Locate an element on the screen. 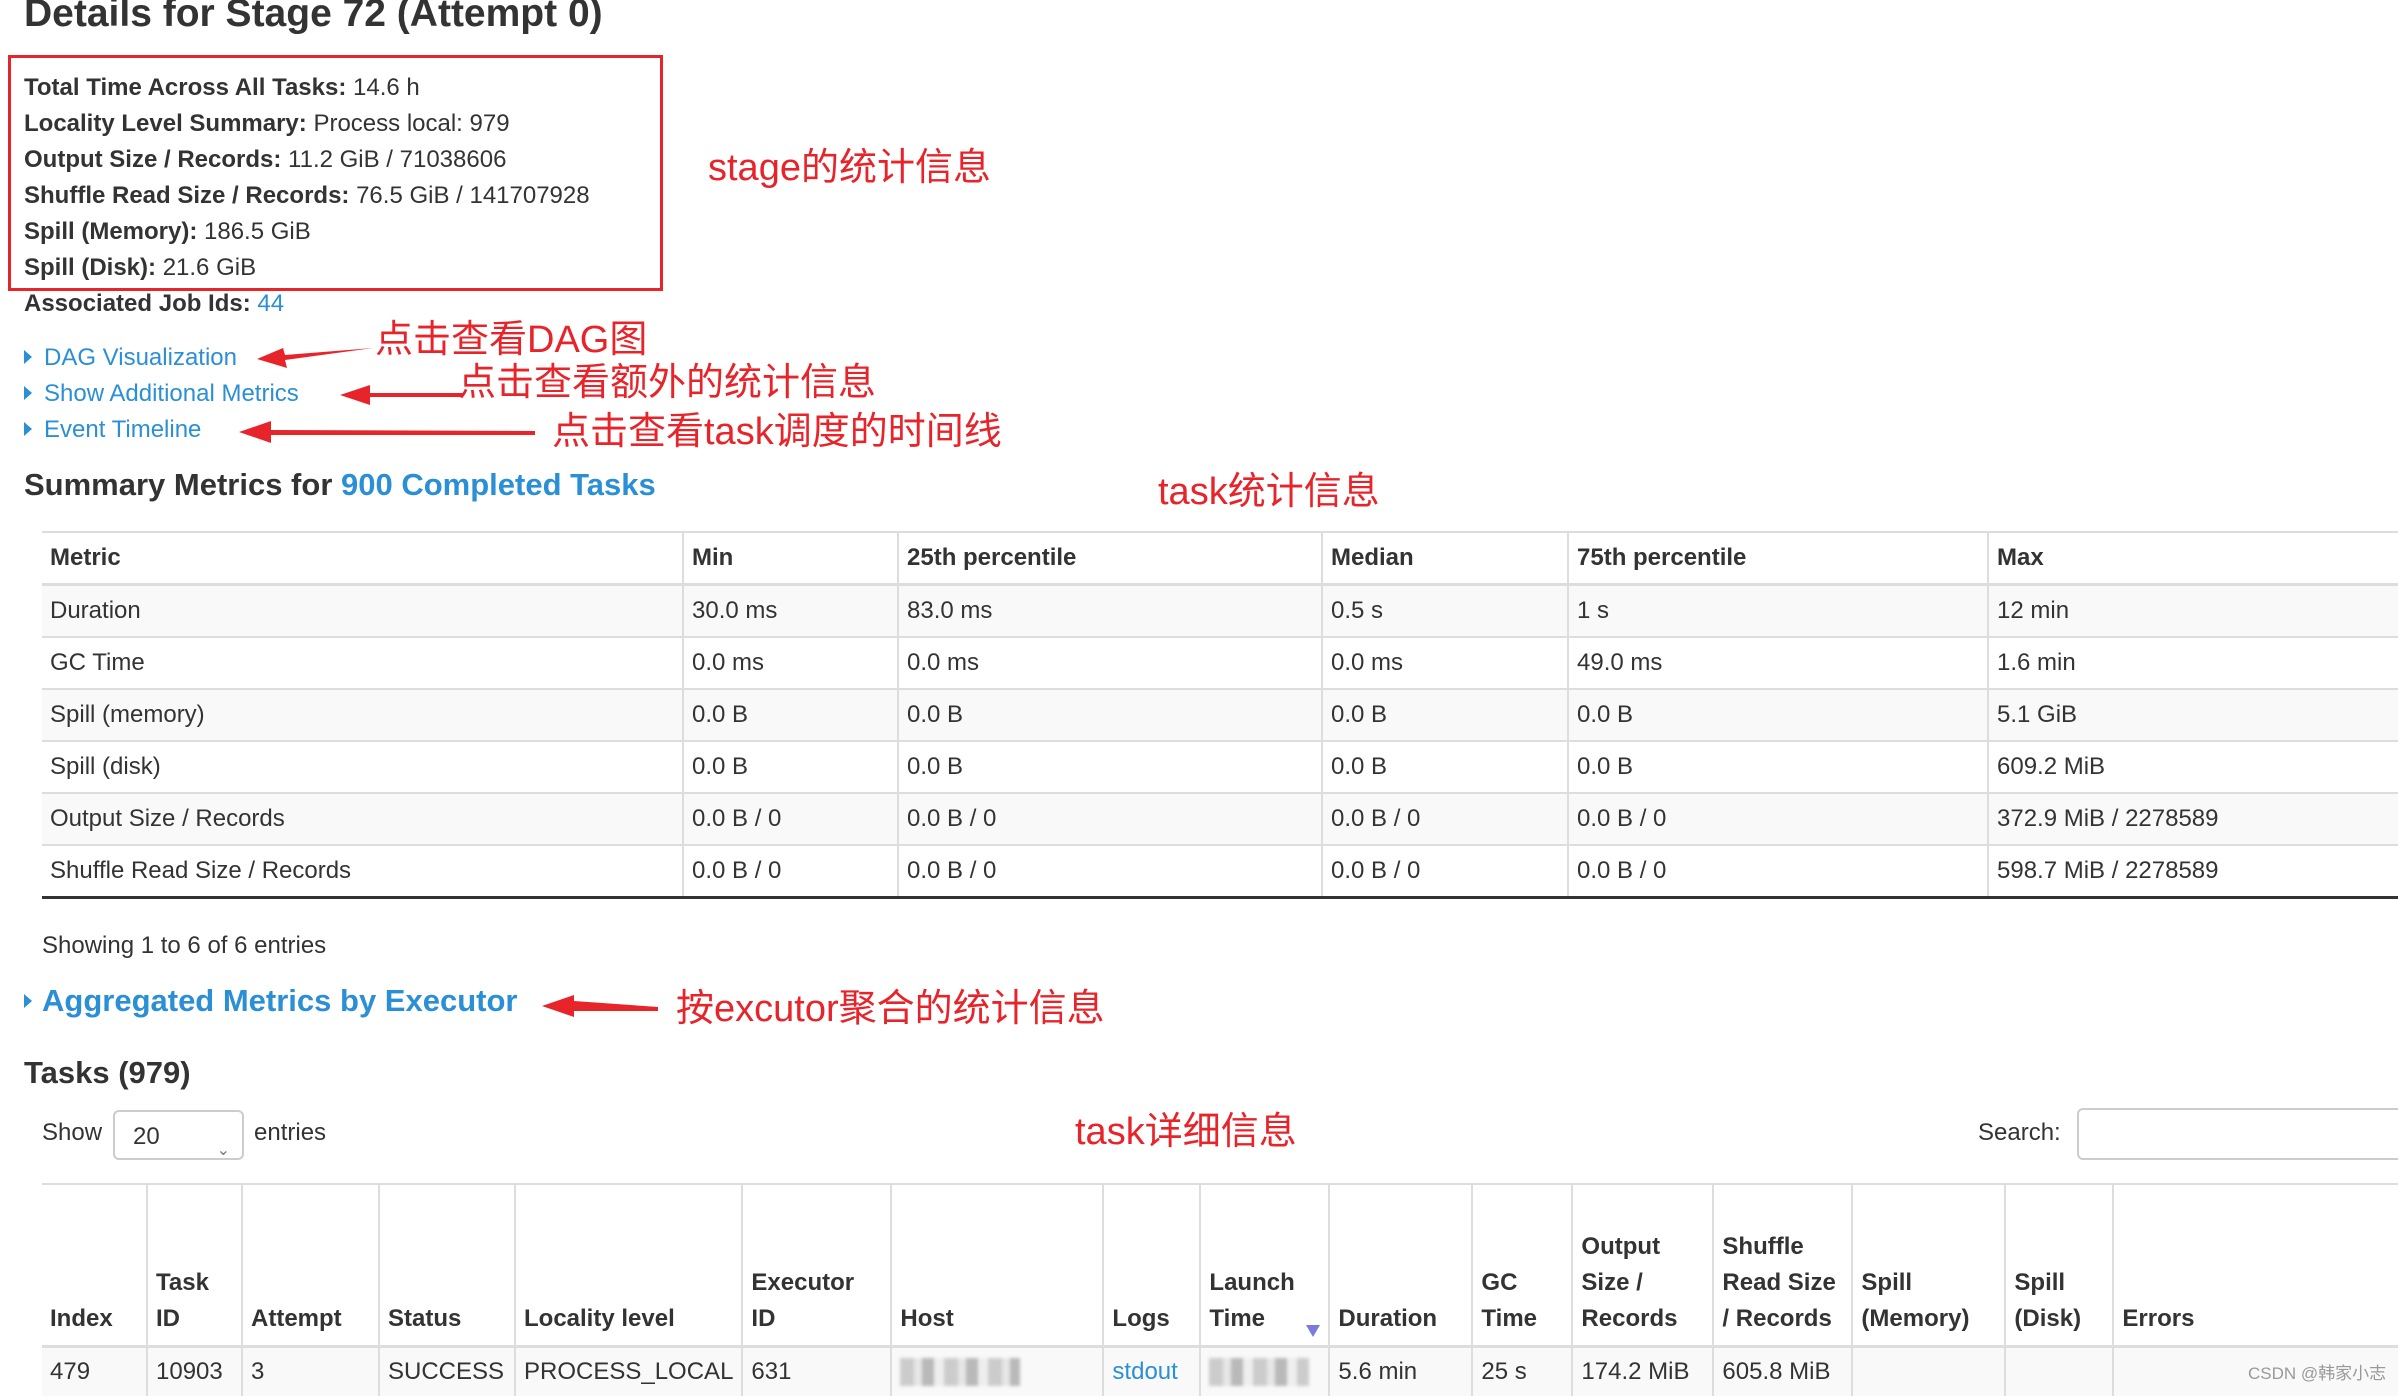 The image size is (2398, 1396). column-header-shuffle-read: Shuffle Read Size / Records is located at coordinates (1782, 1265).